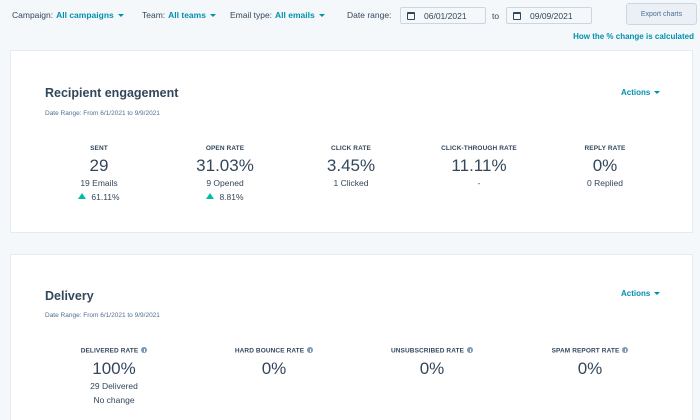 The image size is (700, 420). What do you see at coordinates (369, 15) in the screenshot?
I see `date-range-label: Date range:` at bounding box center [369, 15].